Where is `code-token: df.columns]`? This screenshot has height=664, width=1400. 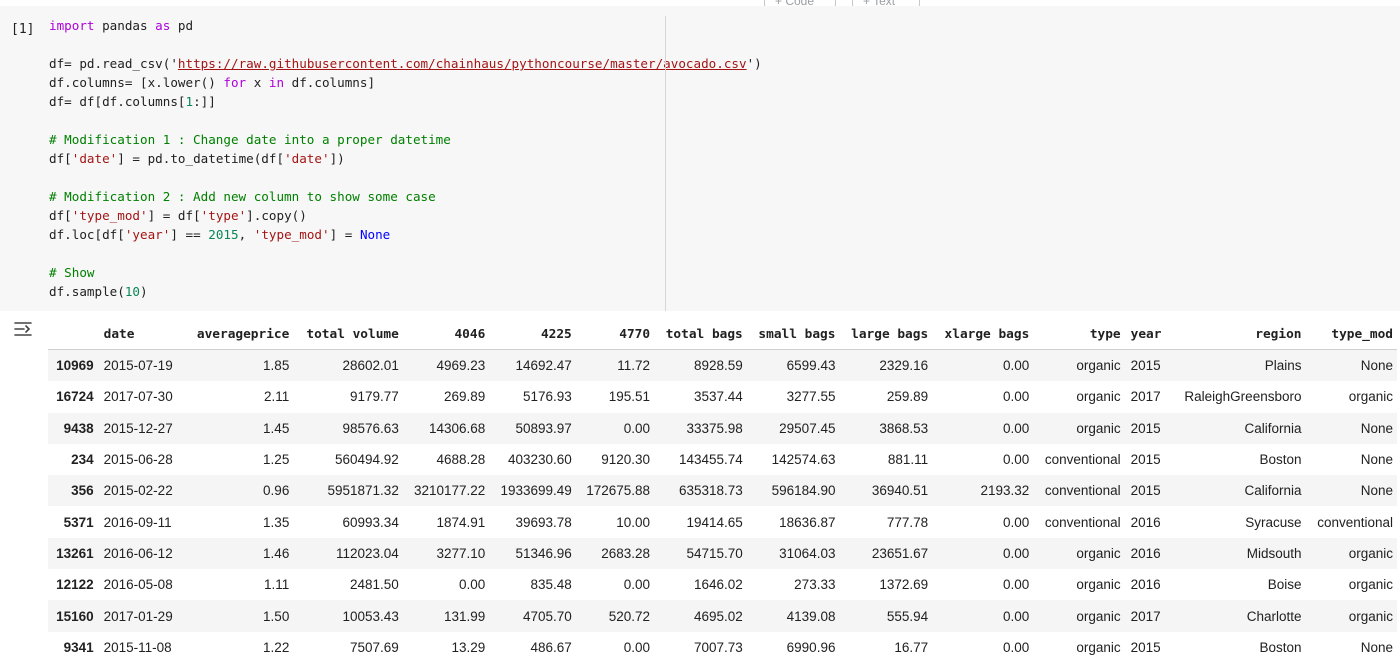 code-token: df.columns] is located at coordinates (330, 82).